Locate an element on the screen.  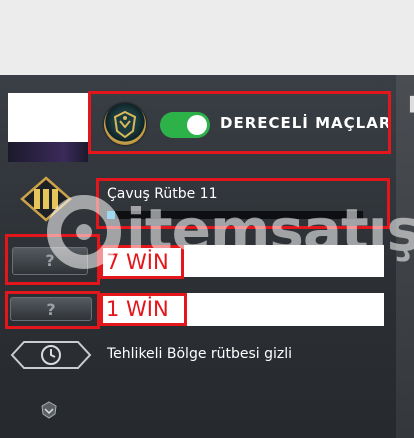
avatar-strip is located at coordinates (48, 152).